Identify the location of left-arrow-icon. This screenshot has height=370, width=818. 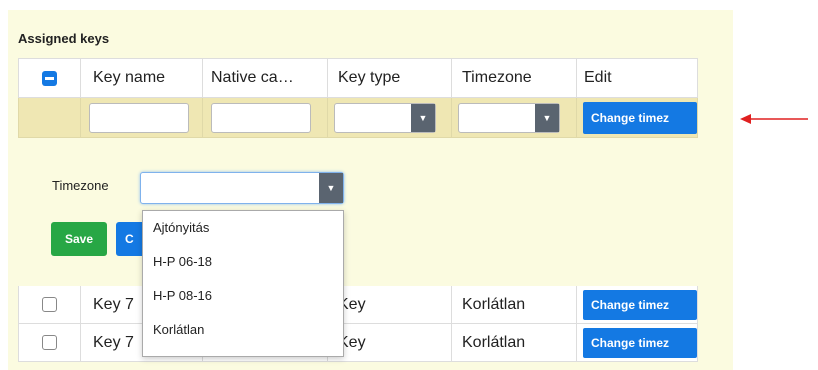
(774, 119).